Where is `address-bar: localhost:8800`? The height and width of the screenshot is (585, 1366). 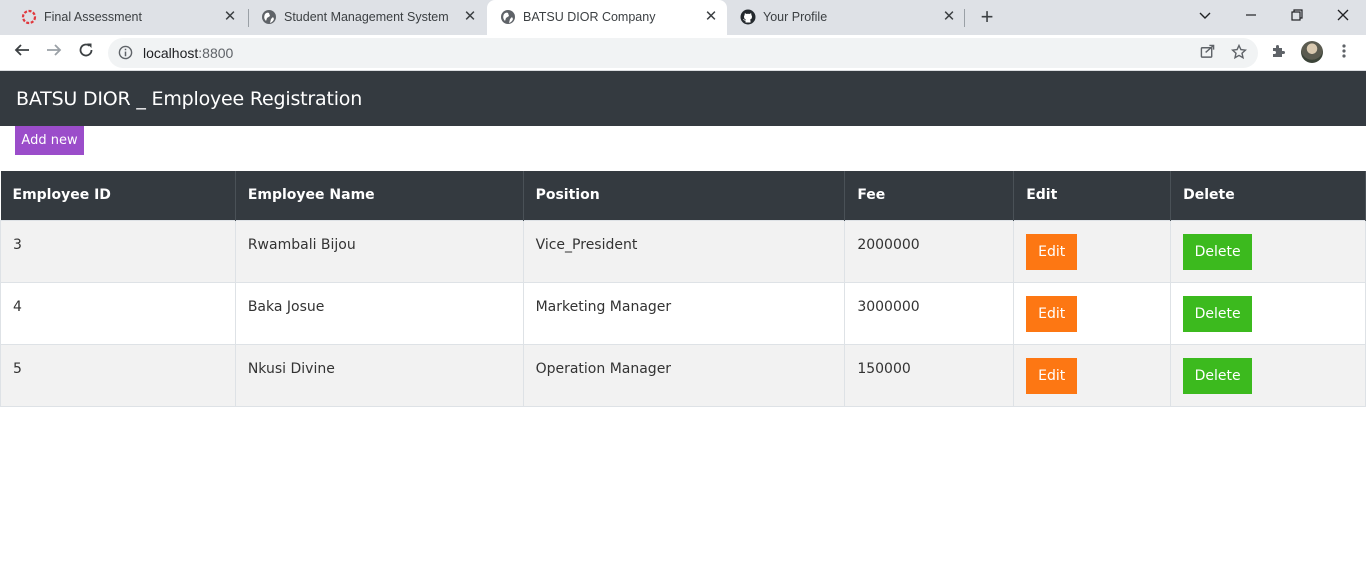 address-bar: localhost:8800 is located at coordinates (683, 53).